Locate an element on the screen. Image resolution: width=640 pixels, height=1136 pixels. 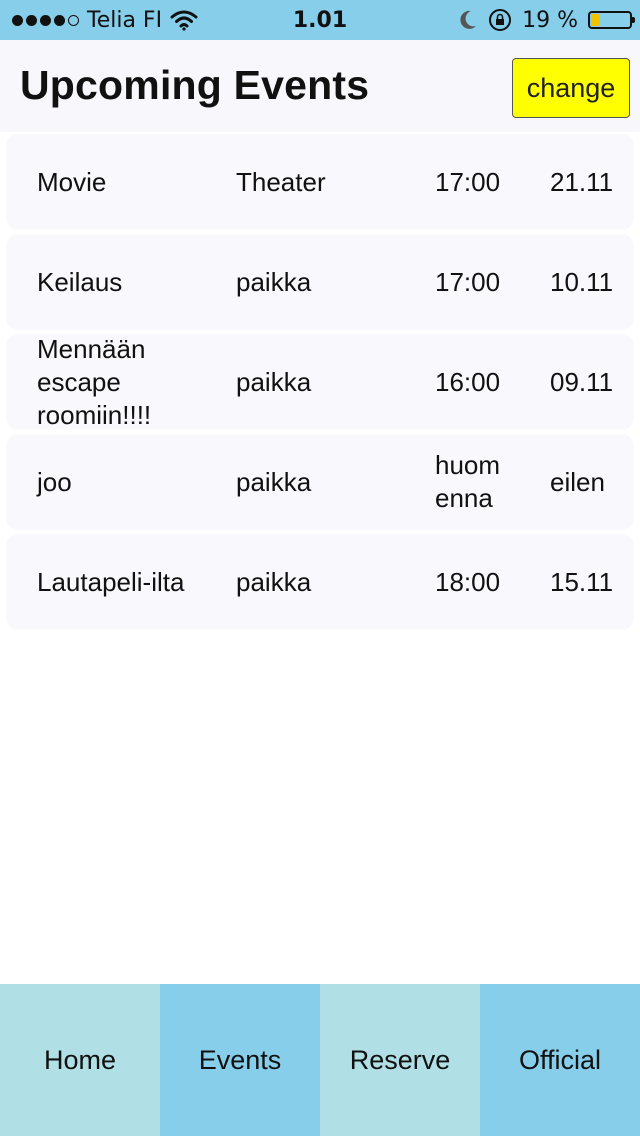
event-date: 21.11 is located at coordinates (582, 181).